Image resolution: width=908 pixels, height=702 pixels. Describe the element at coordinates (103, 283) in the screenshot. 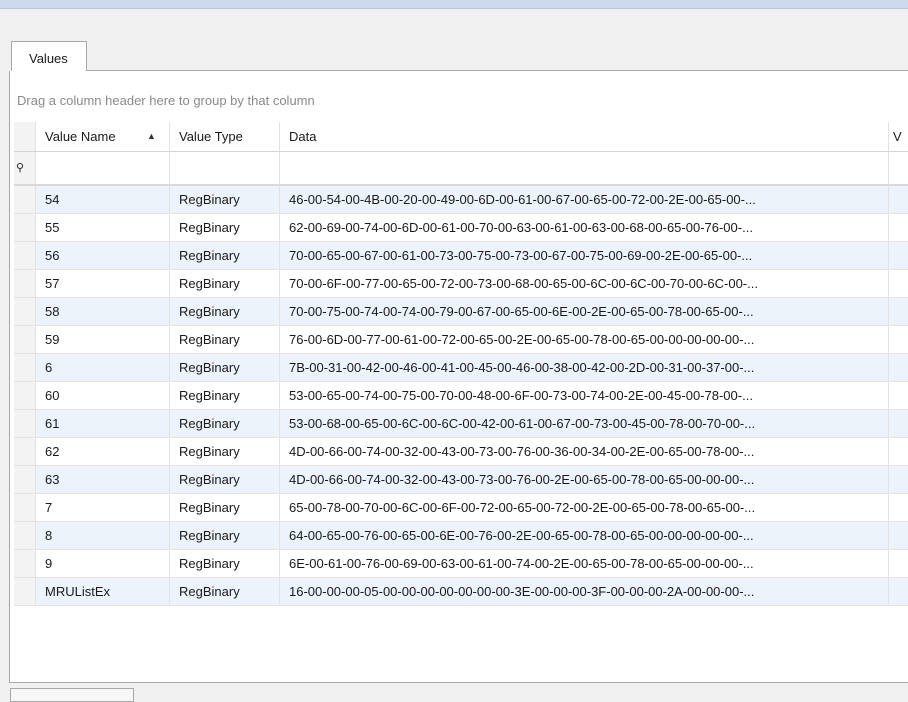

I see `cell-value-name: 57` at that location.